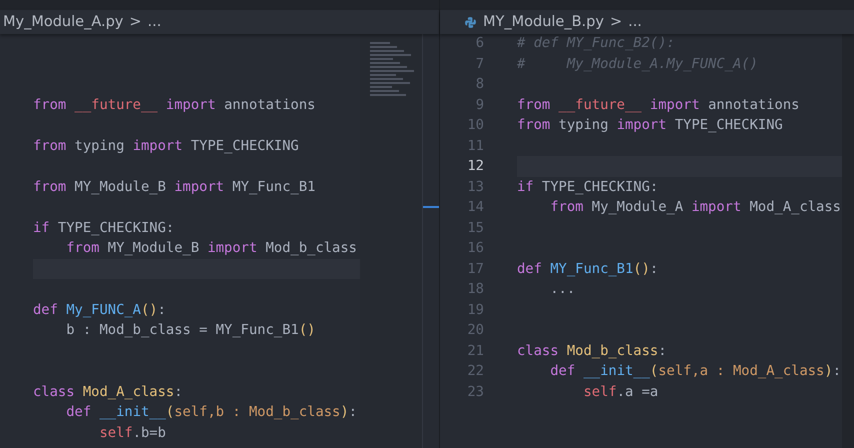 The width and height of the screenshot is (854, 448). Describe the element at coordinates (479, 105) in the screenshot. I see `line-number: 9` at that location.